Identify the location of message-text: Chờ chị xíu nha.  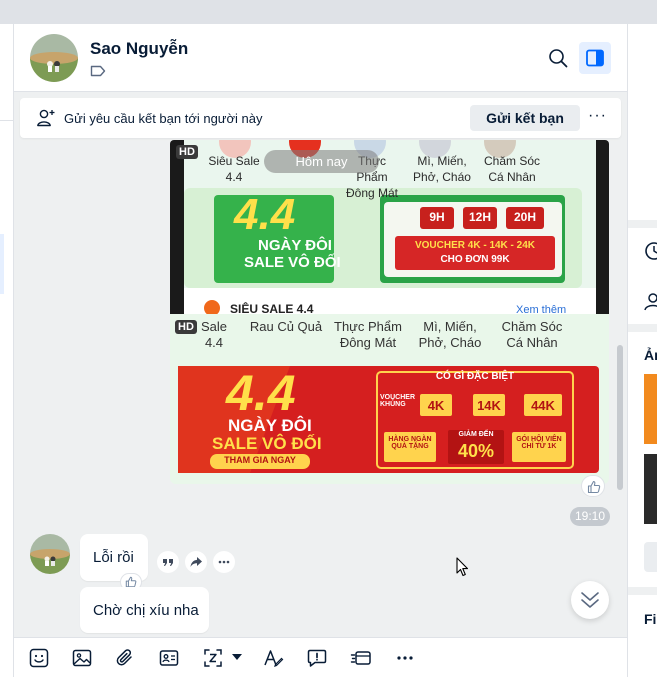
(146, 610).